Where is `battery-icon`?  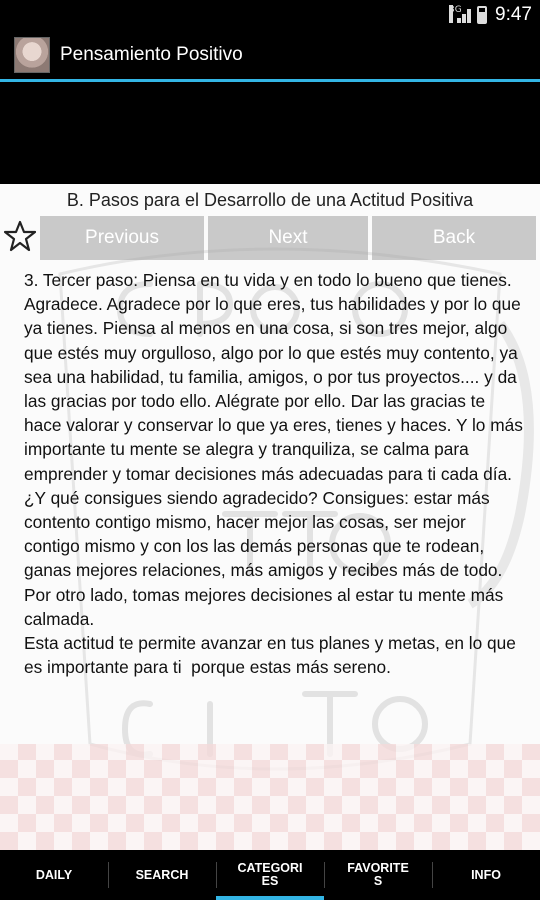
battery-icon is located at coordinates (482, 15).